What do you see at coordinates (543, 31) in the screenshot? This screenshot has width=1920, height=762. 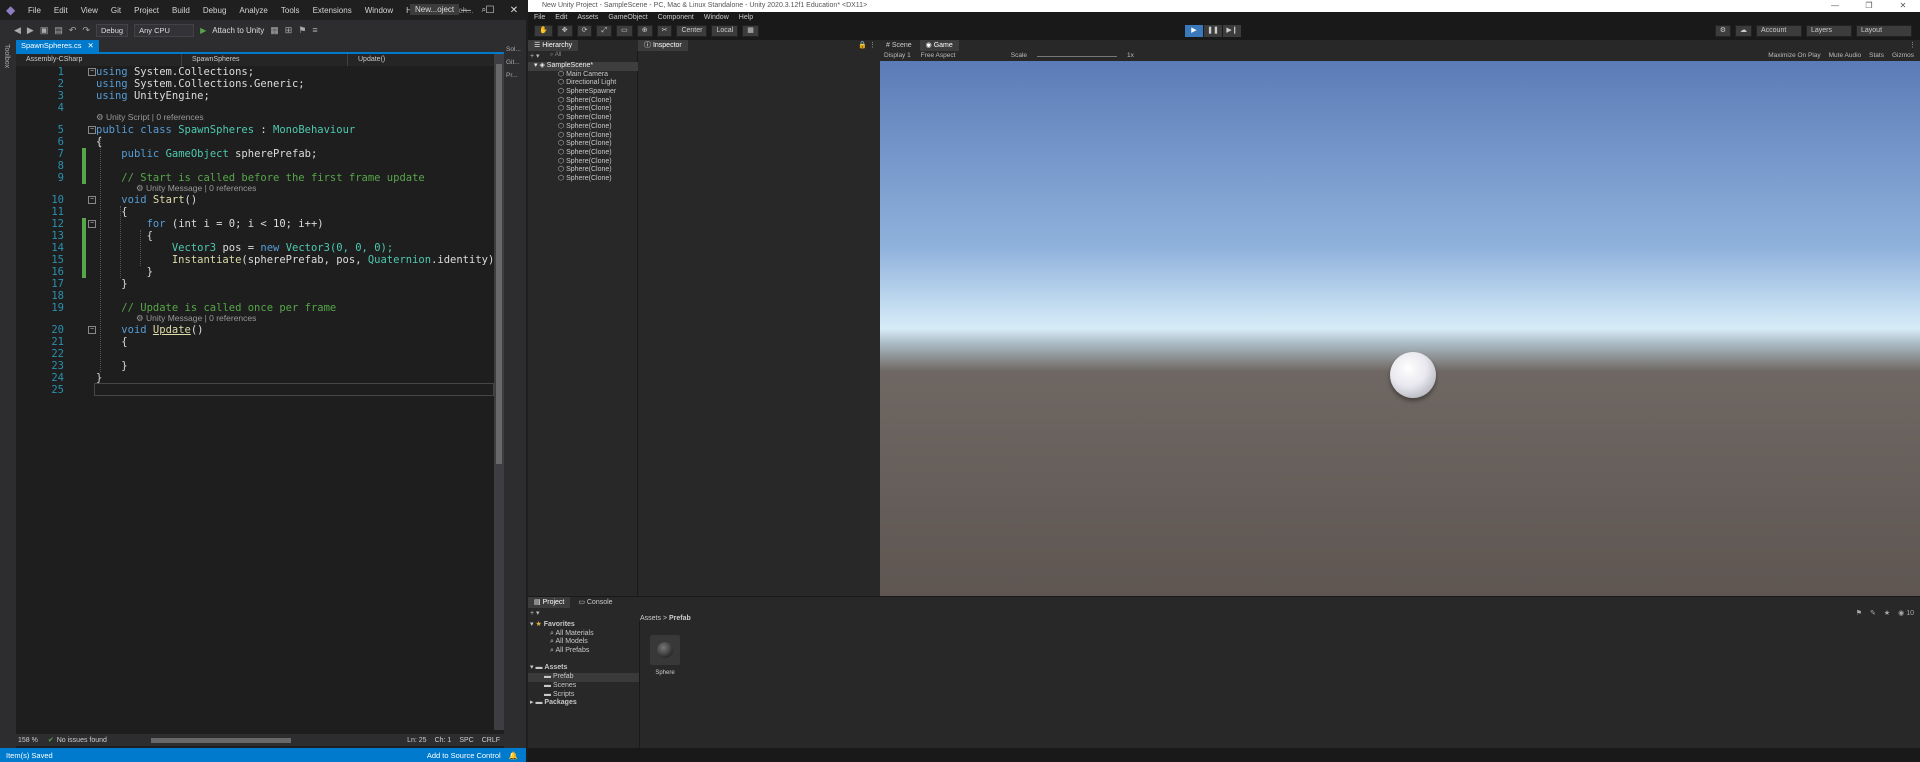 I see `hand-tool-icon: ✋` at bounding box center [543, 31].